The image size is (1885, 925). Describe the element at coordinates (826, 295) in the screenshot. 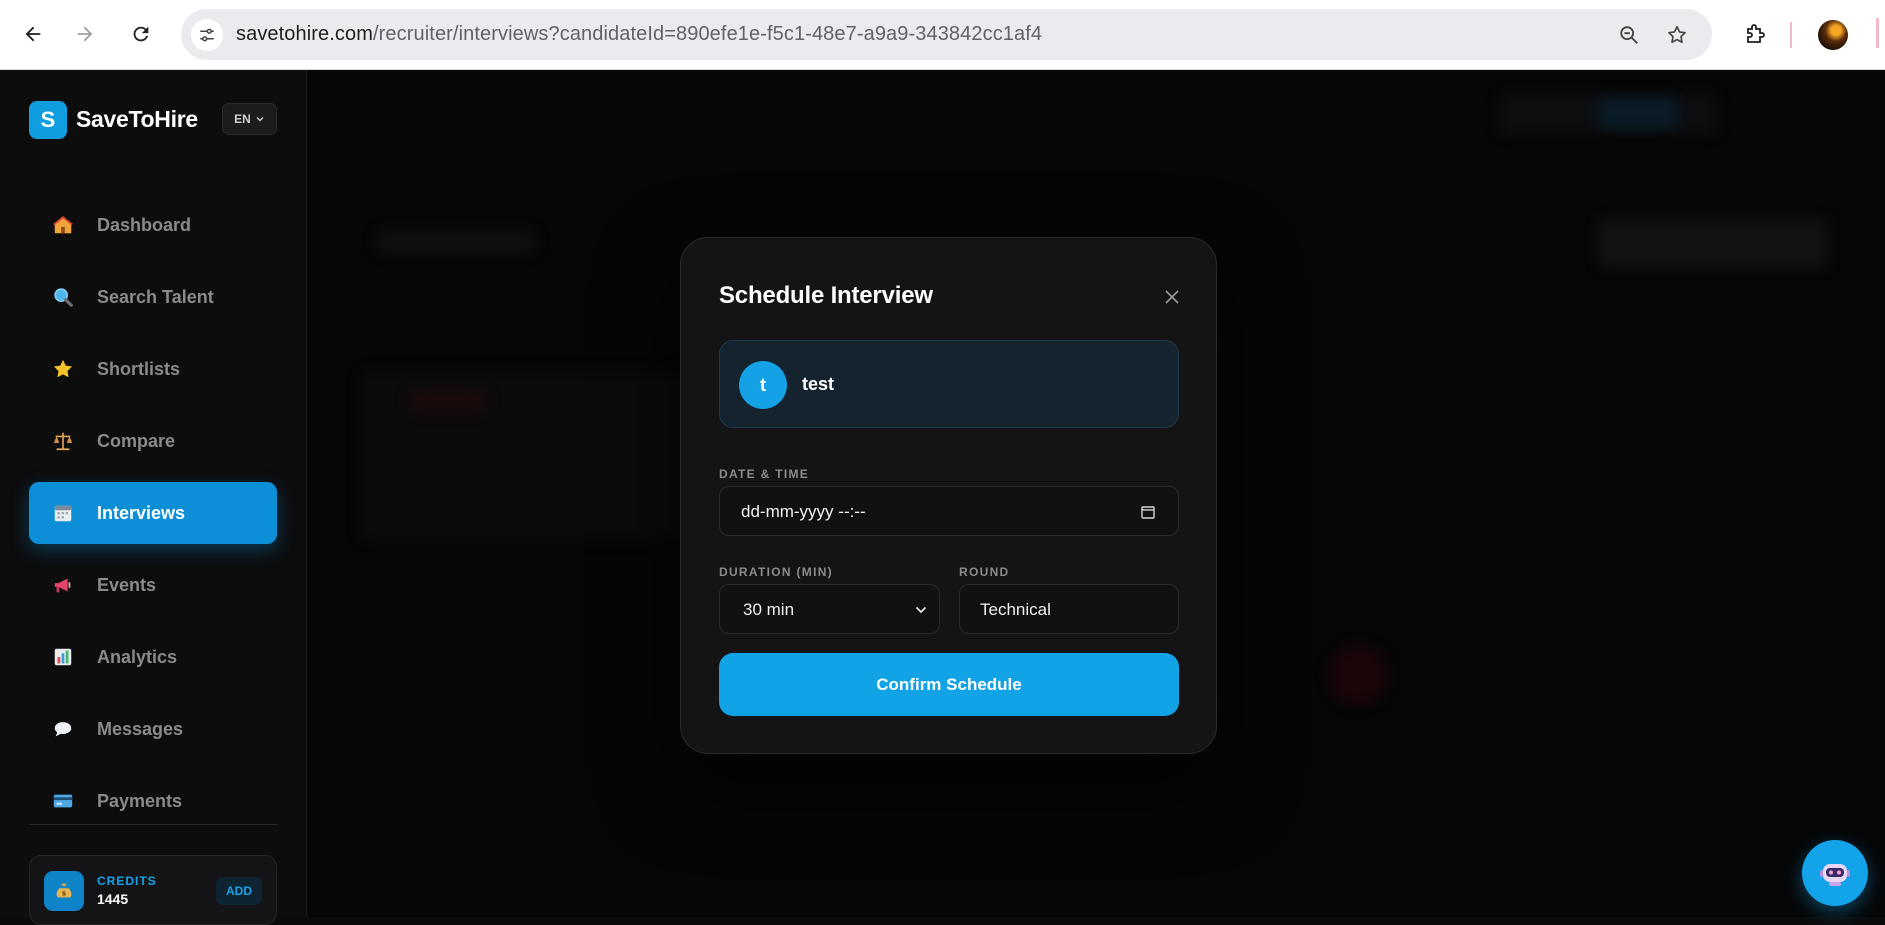

I see `modal-title: Schedule Interview` at that location.